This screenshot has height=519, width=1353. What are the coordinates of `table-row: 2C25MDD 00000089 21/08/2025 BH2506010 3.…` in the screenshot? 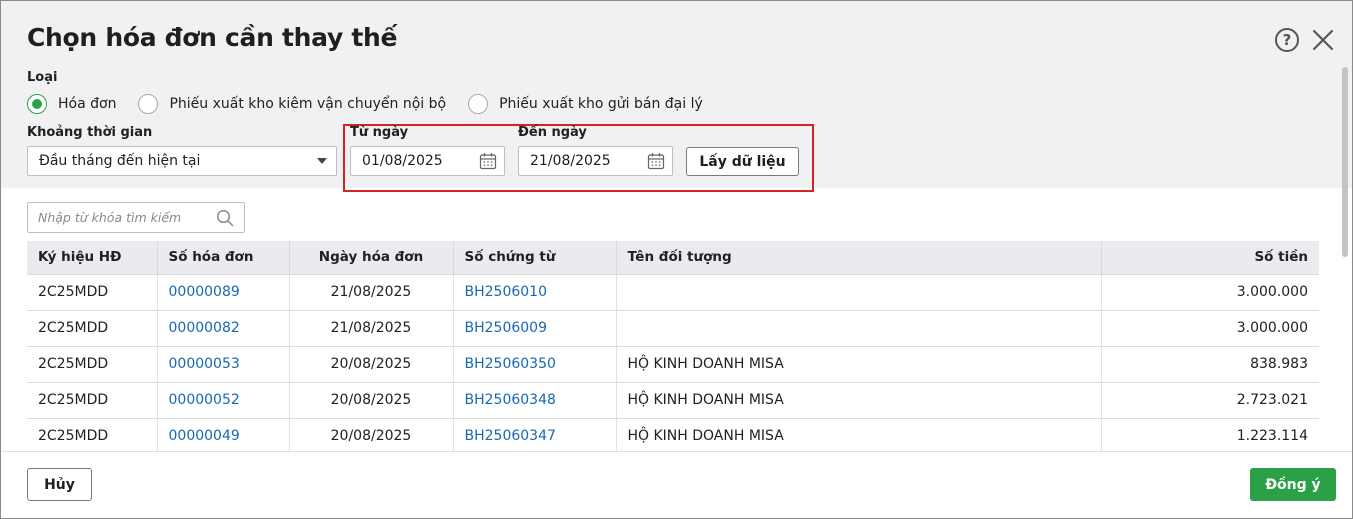 It's located at (673, 291).